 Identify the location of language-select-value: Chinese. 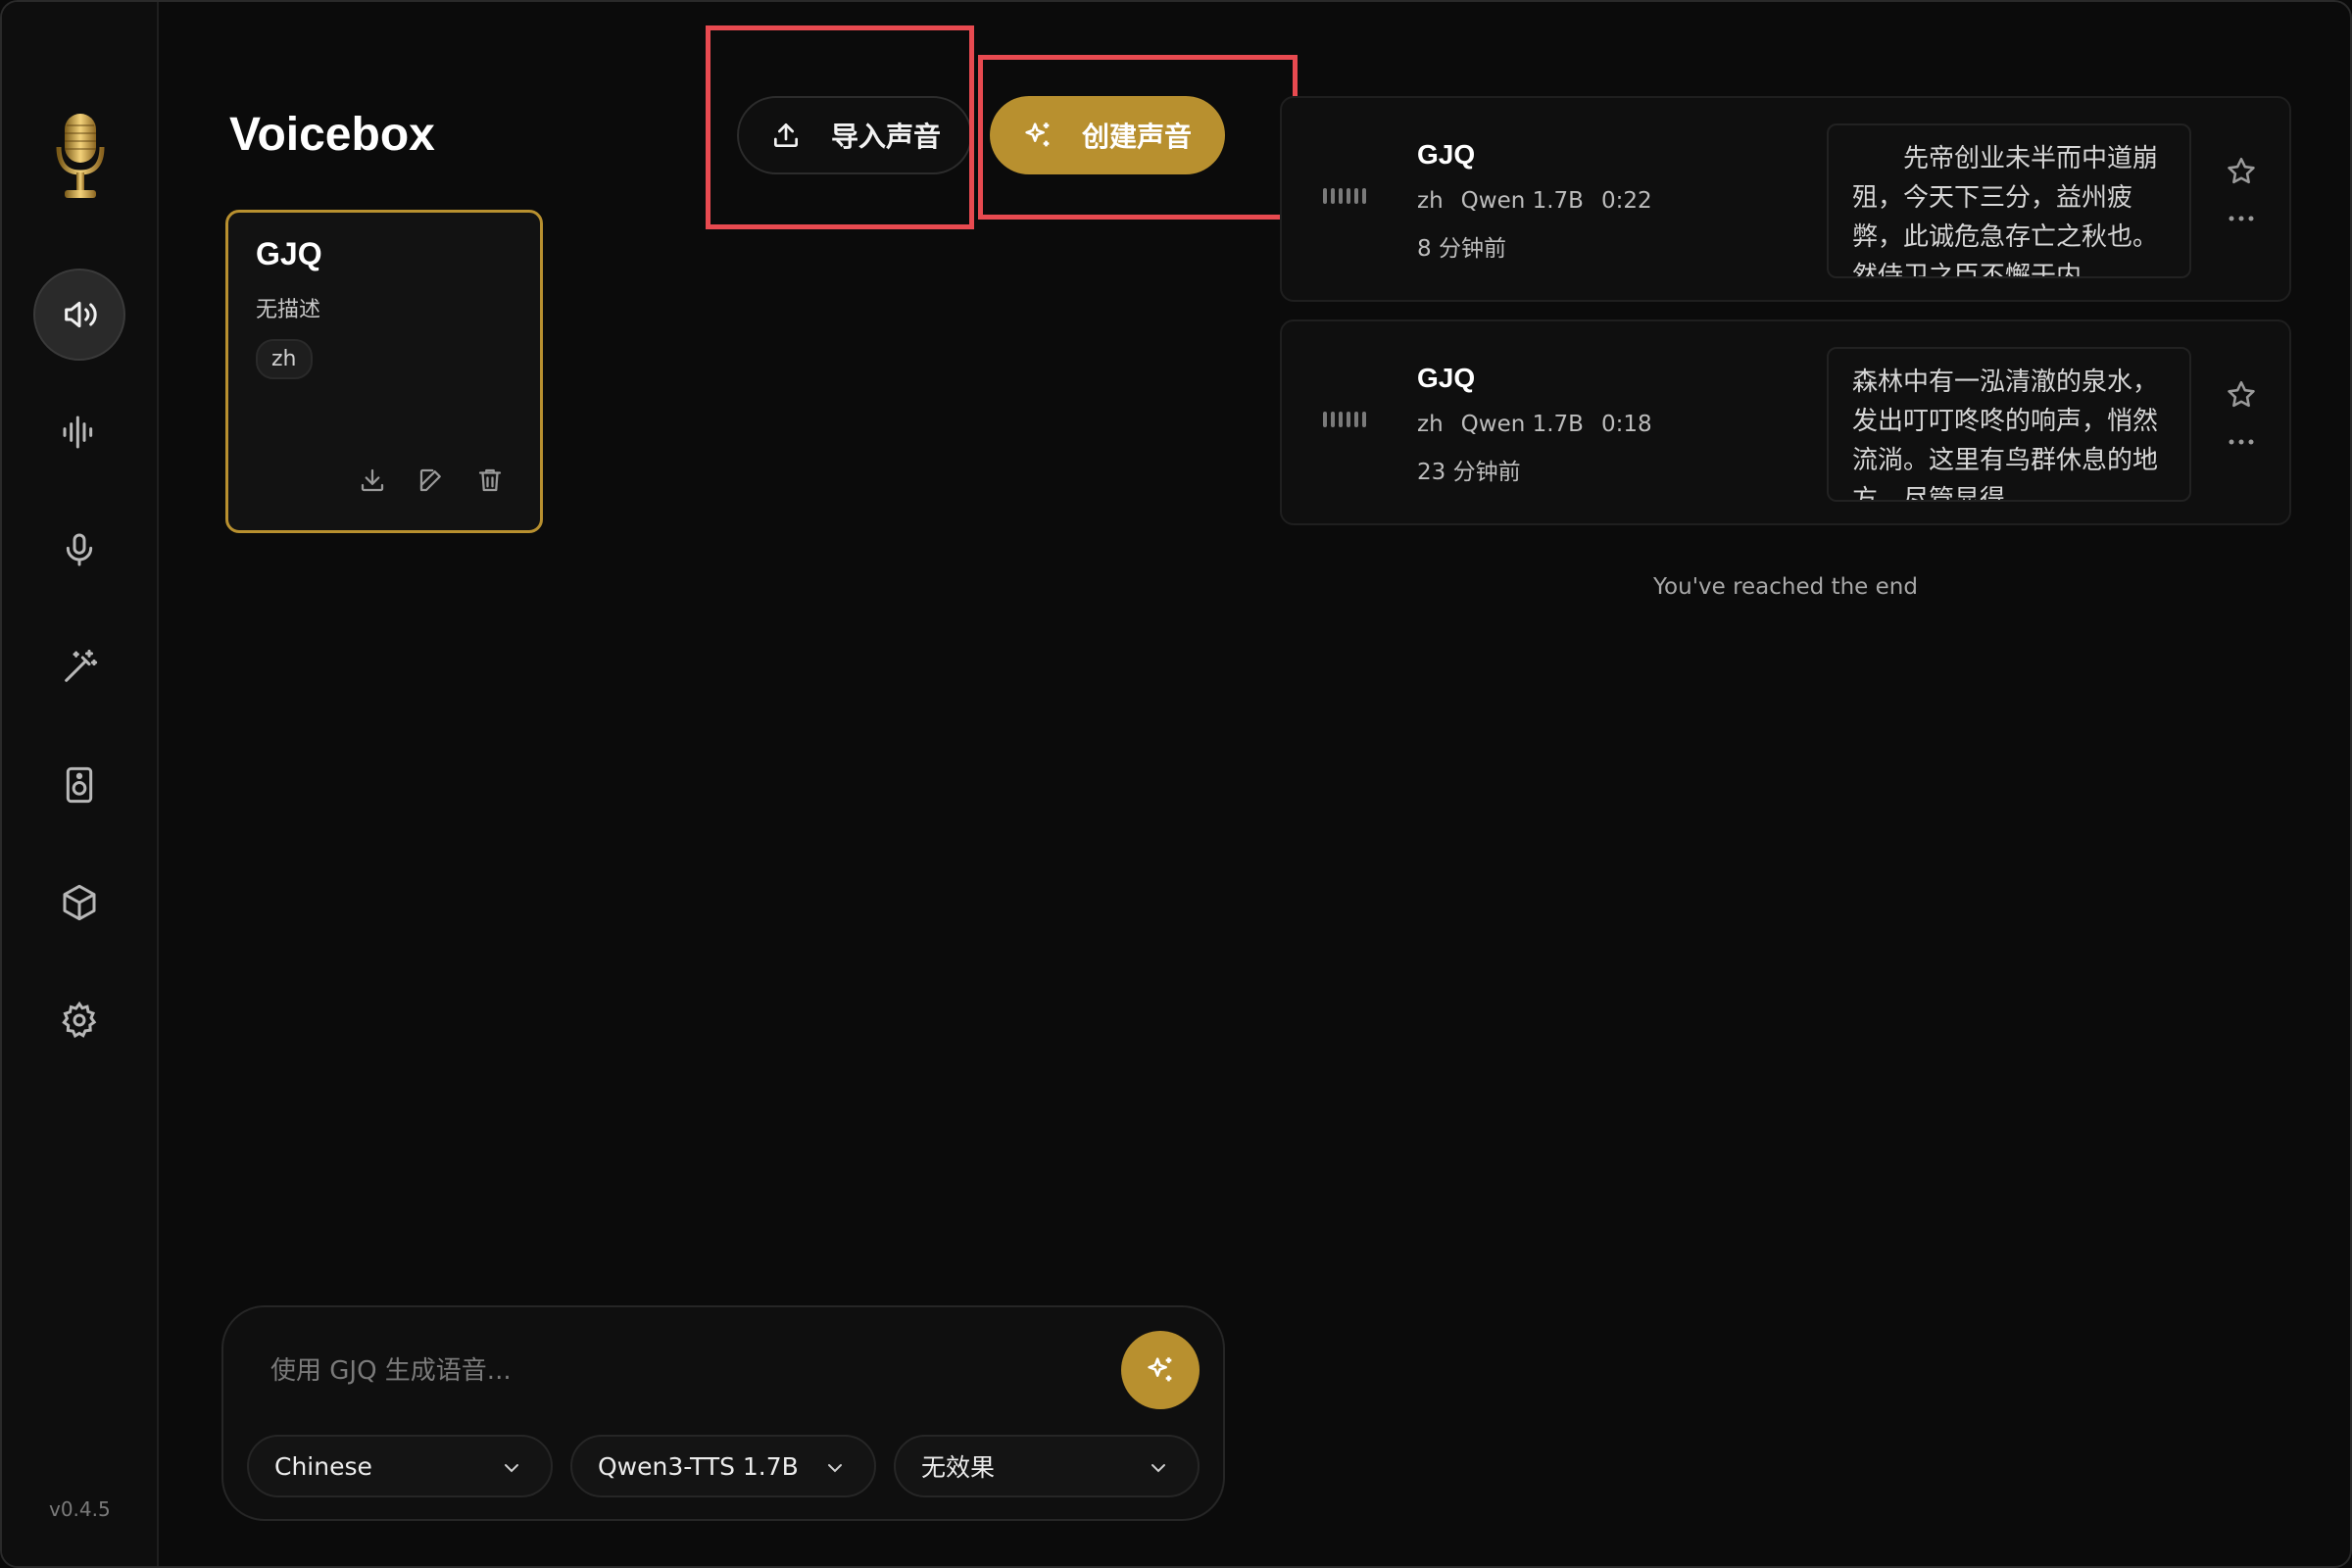
(323, 1466).